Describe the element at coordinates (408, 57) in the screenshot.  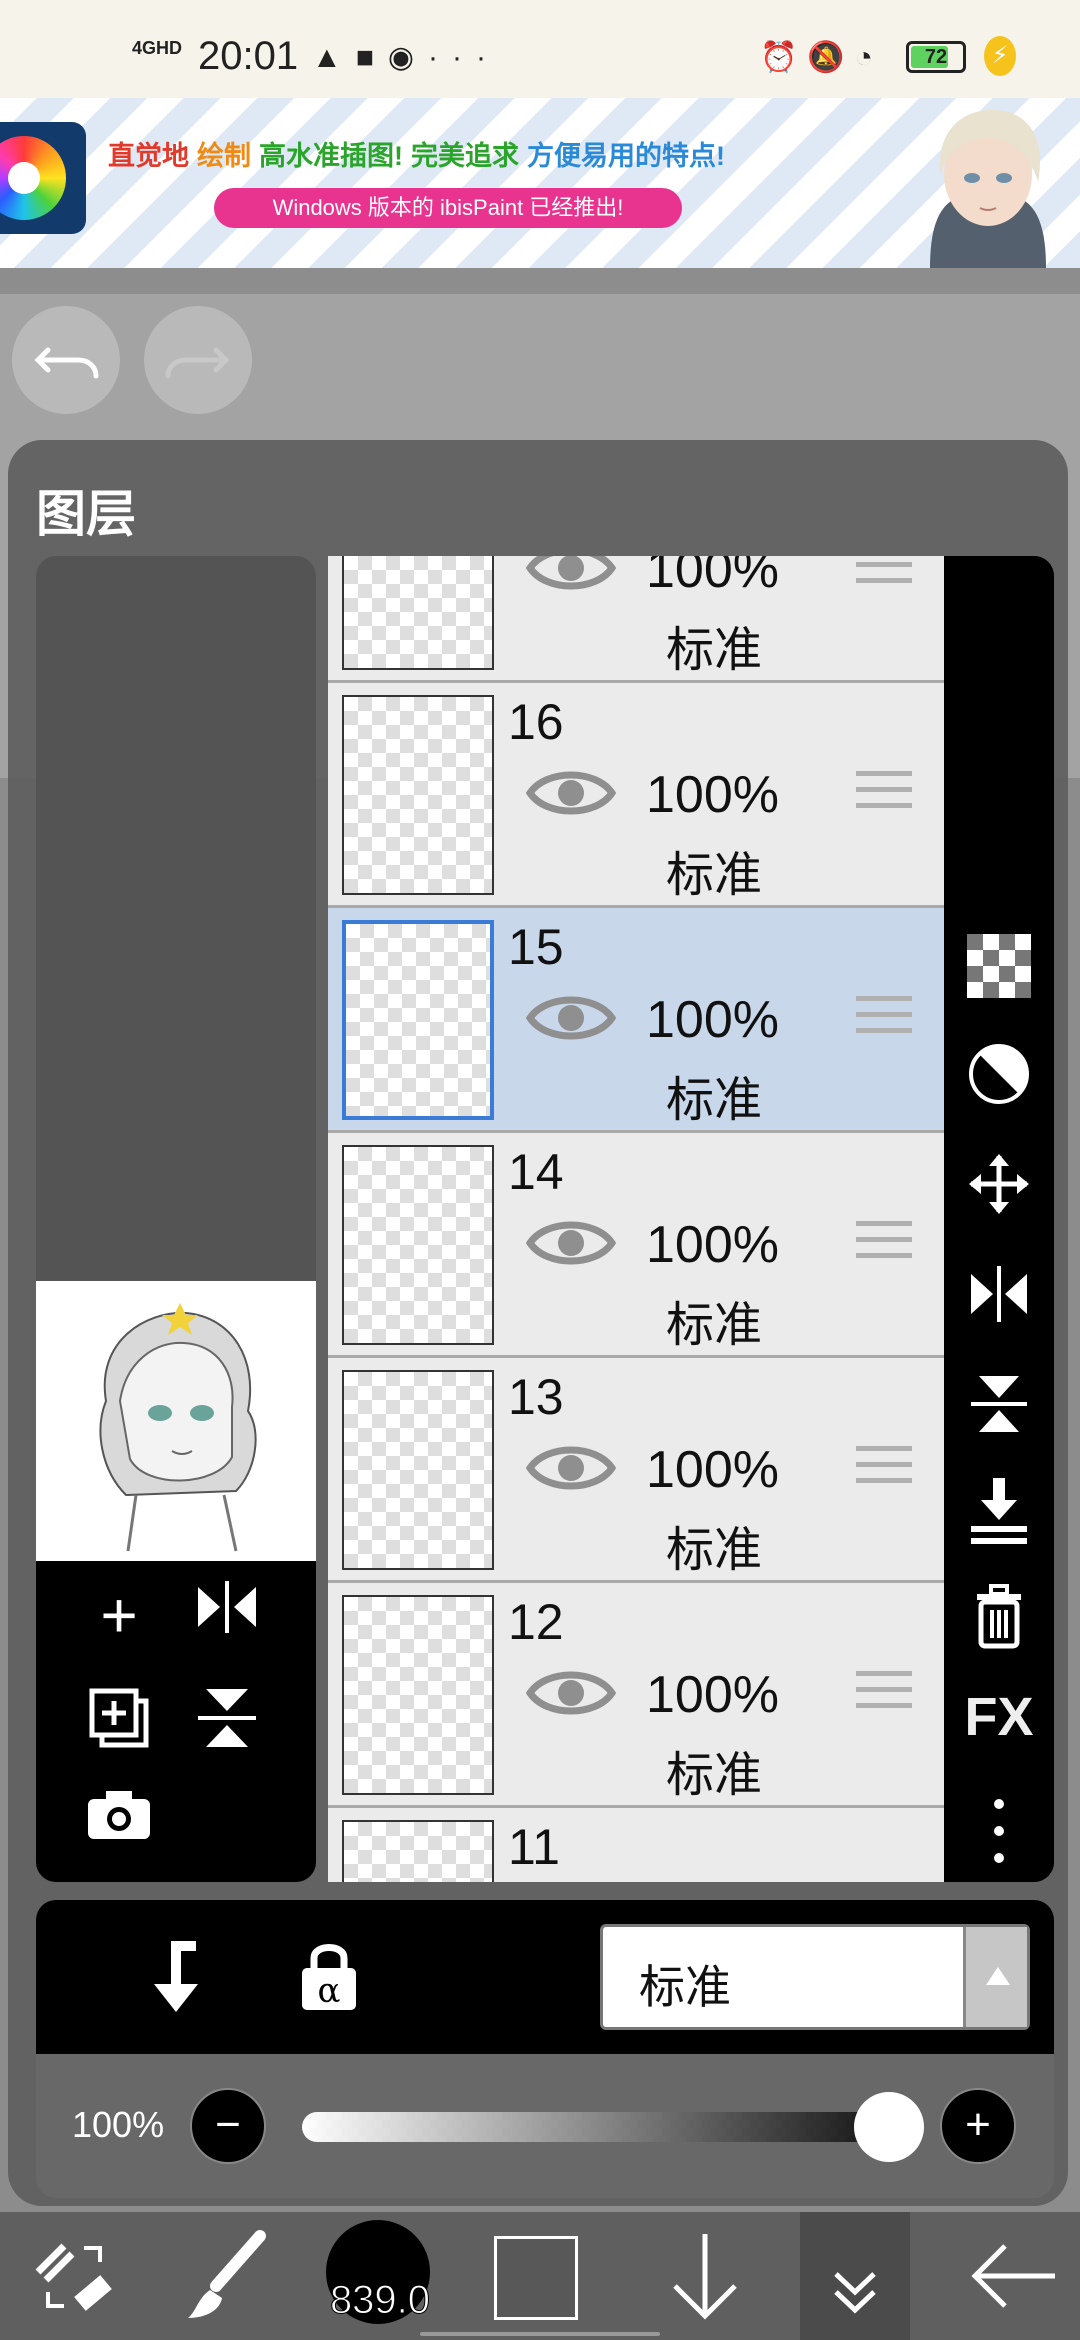
I see `app-icon: ◉` at that location.